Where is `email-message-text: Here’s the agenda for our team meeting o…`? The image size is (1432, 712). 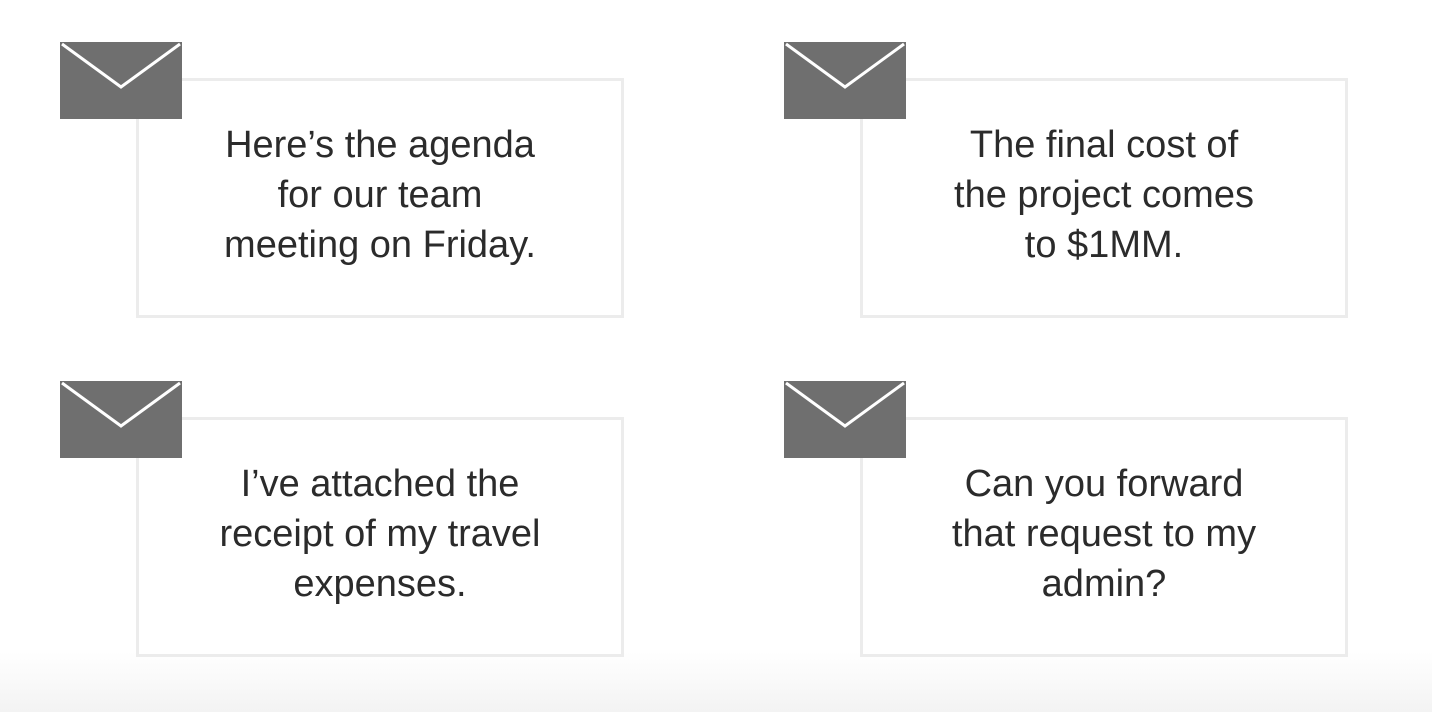 email-message-text: Here’s the agenda for our team meeting o… is located at coordinates (380, 195).